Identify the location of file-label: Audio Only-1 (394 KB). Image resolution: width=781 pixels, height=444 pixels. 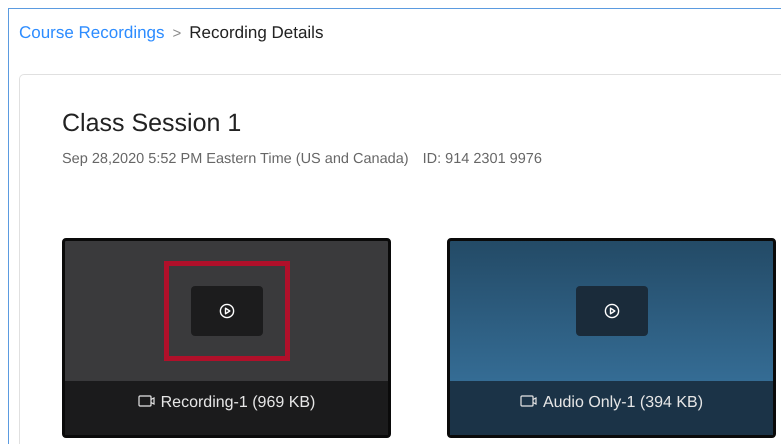
(623, 403).